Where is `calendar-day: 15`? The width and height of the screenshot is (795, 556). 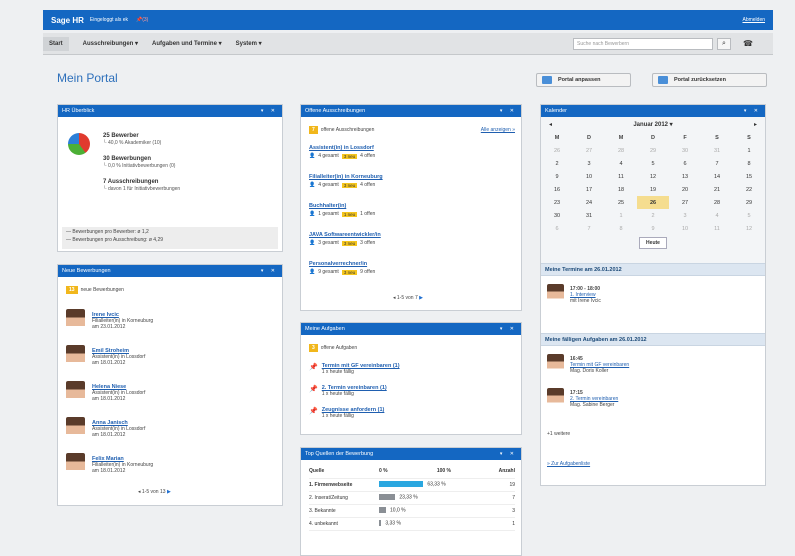
calendar-day: 15 is located at coordinates (749, 176).